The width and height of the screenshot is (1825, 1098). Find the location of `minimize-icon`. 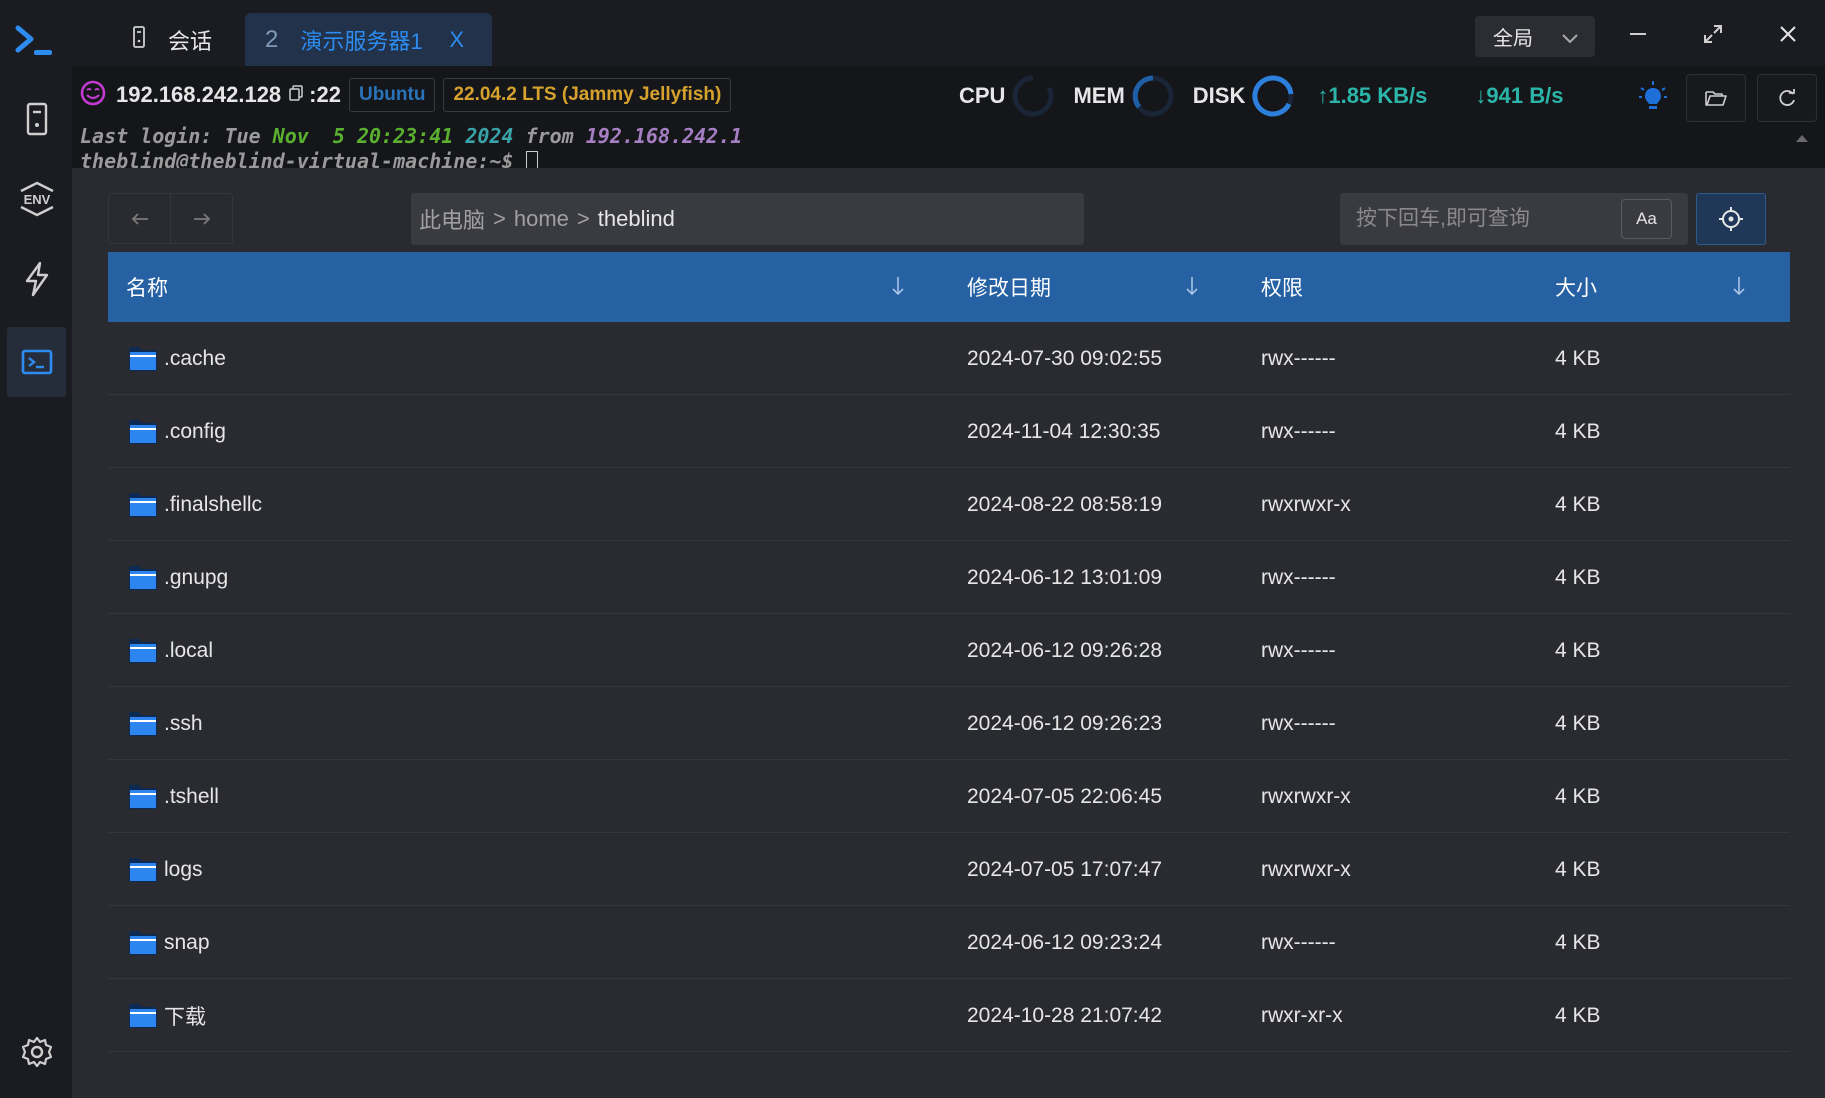

minimize-icon is located at coordinates (1638, 34).